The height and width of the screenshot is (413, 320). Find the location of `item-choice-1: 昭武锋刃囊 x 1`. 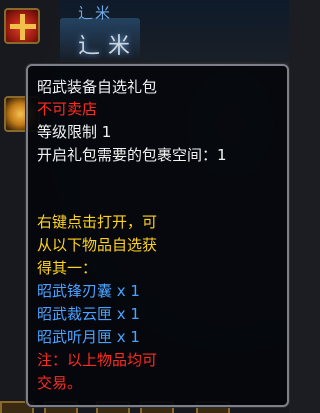

item-choice-1: 昭武锋刃囊 x 1 is located at coordinates (88, 291).